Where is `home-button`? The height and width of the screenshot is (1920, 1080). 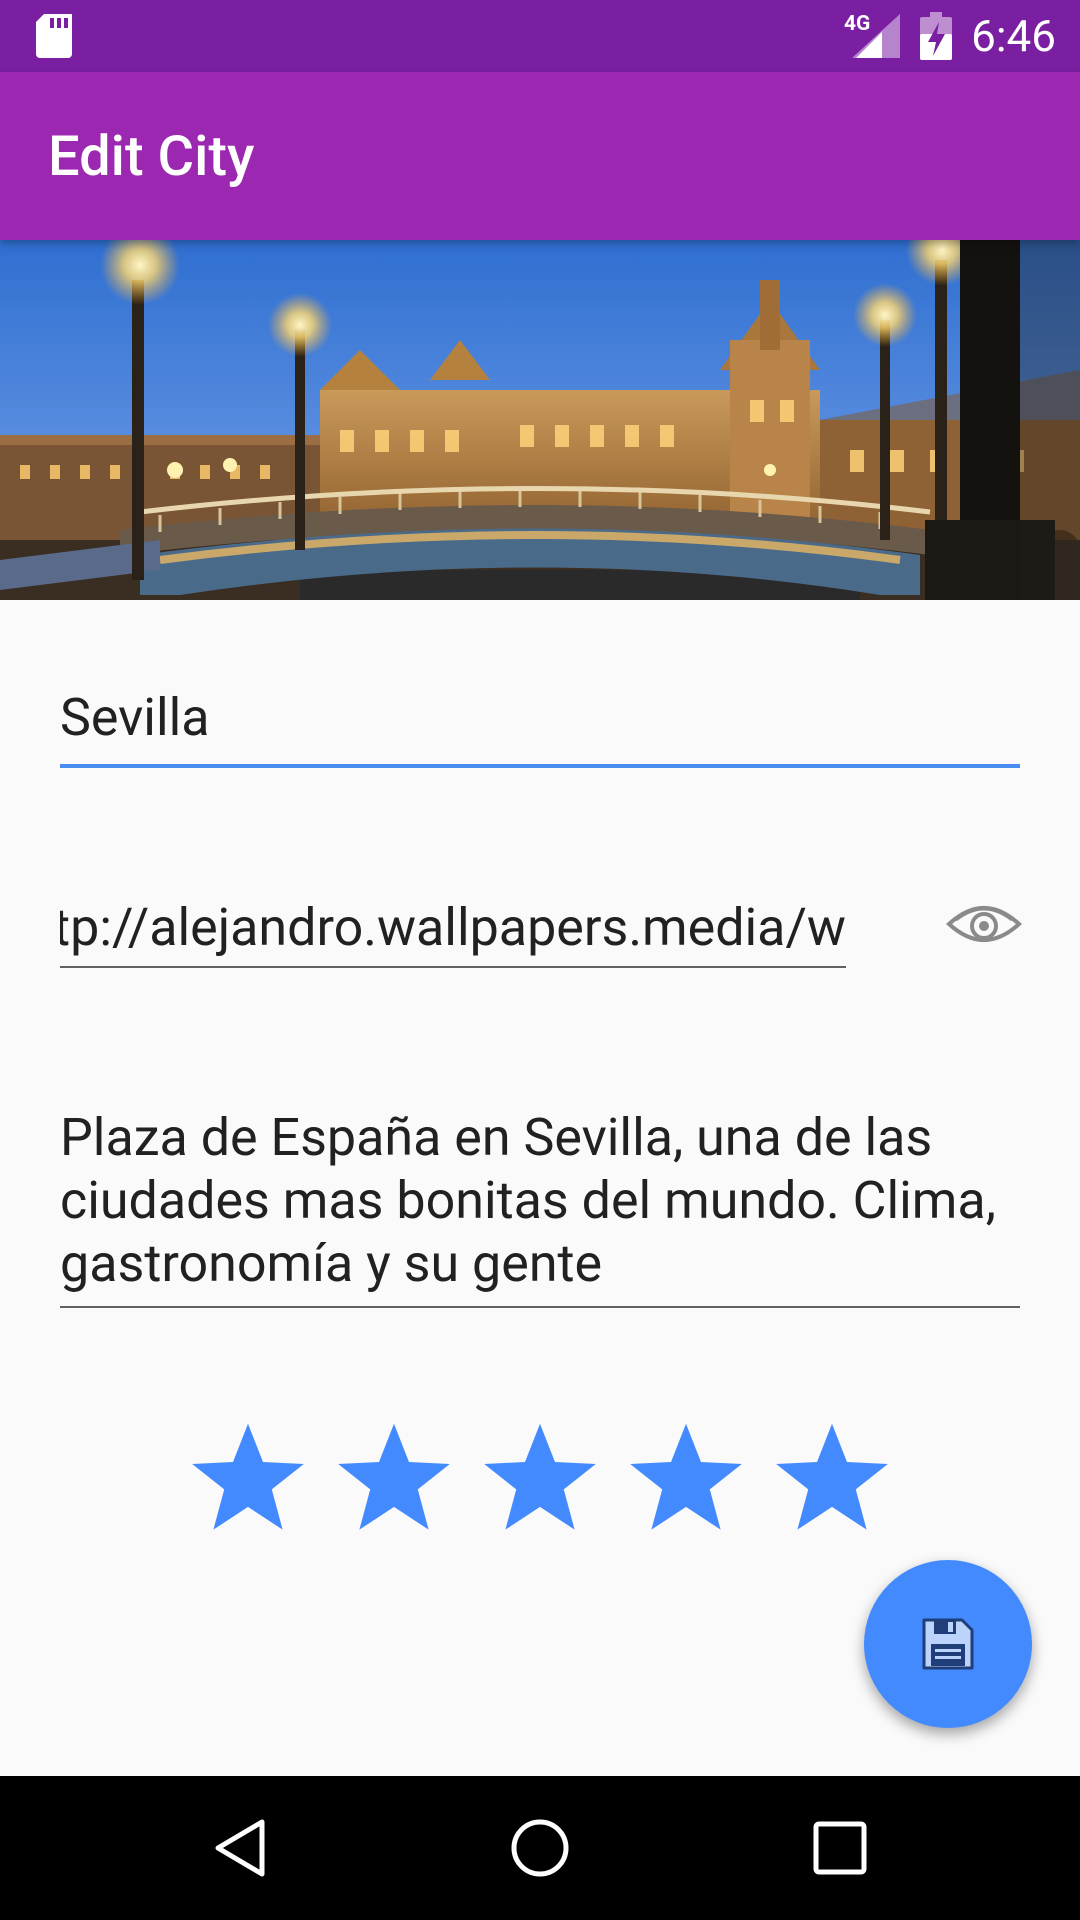
home-button is located at coordinates (540, 1848).